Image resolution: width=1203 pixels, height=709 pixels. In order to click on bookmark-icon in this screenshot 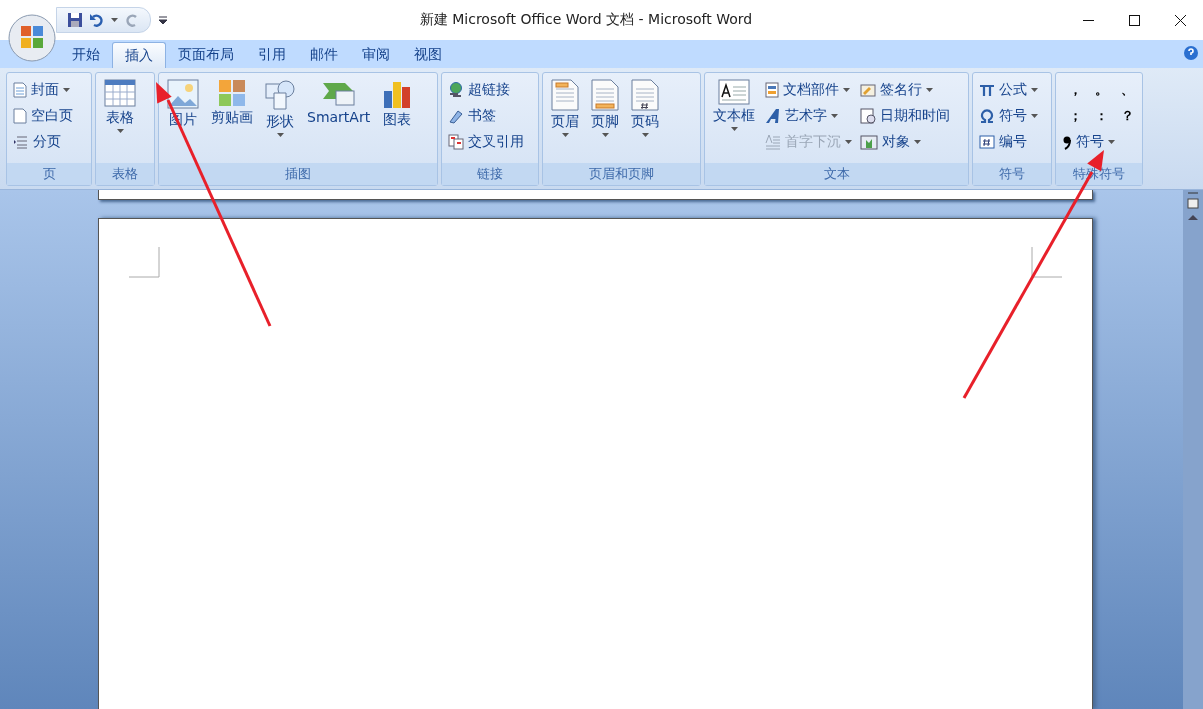, I will do `click(456, 116)`.